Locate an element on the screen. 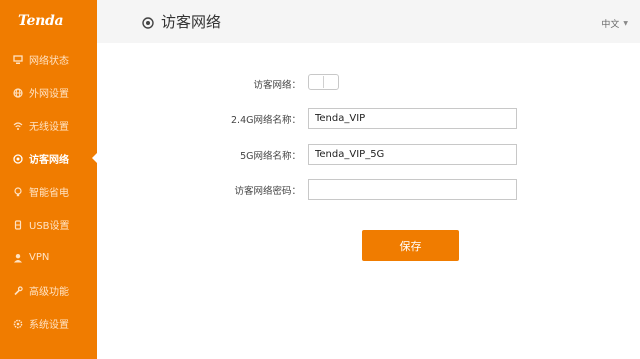  language-selector: 中文 ▼ is located at coordinates (614, 23).